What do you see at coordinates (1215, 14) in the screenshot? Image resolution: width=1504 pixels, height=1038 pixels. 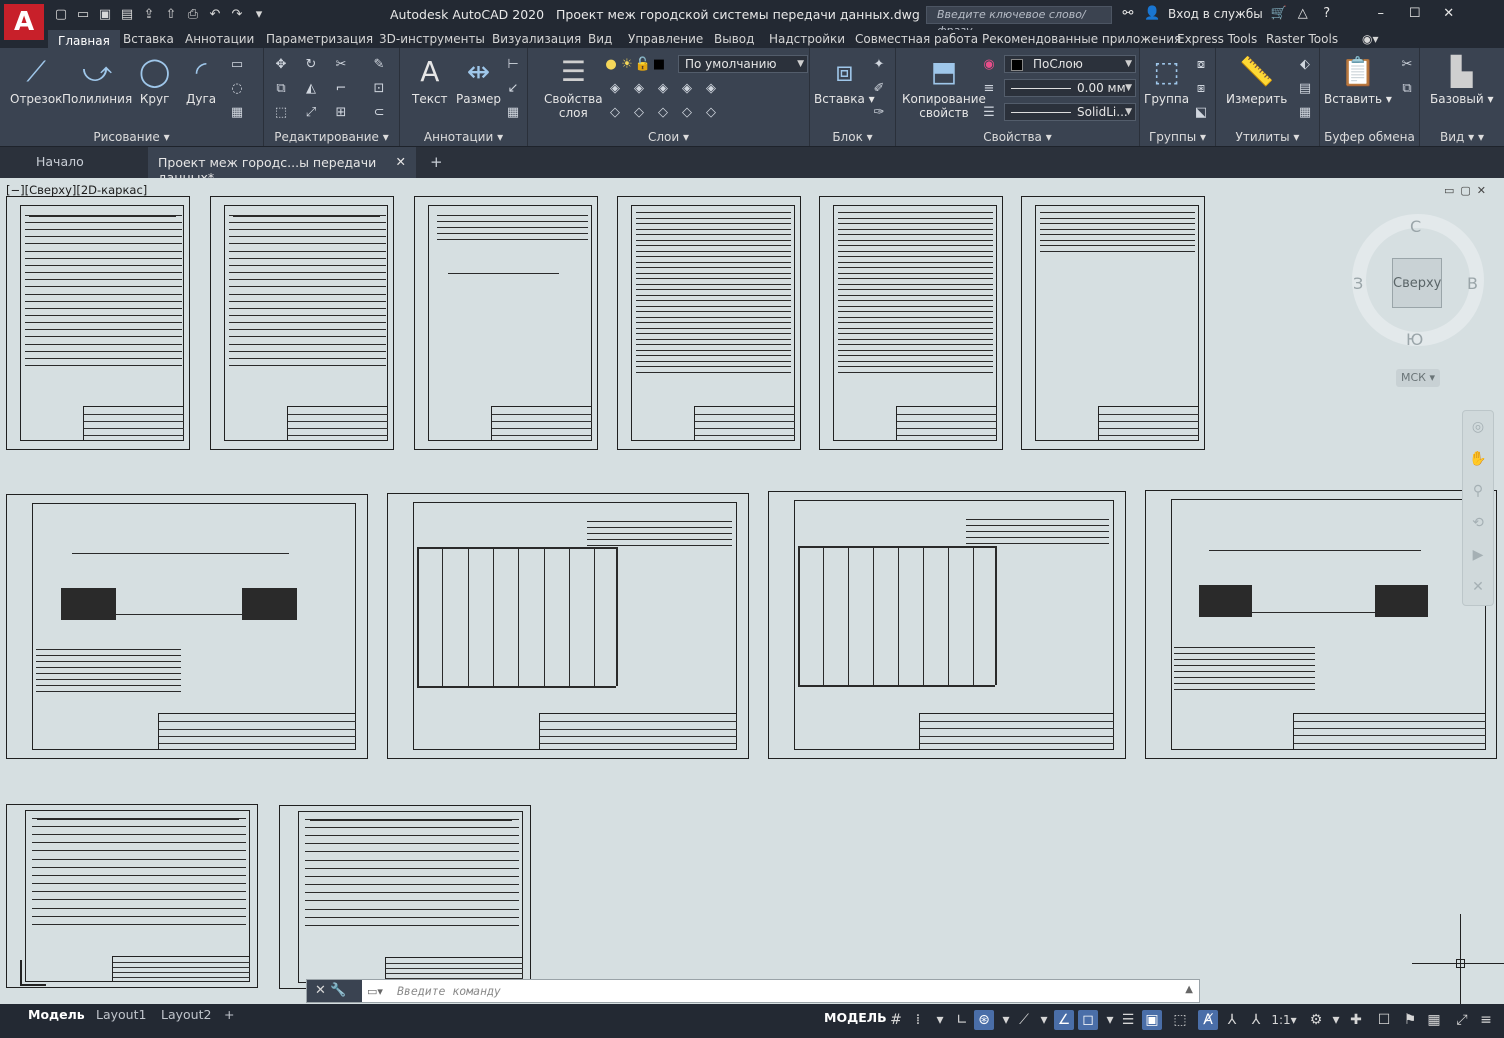 I see `signin-link: Вход в службы` at bounding box center [1215, 14].